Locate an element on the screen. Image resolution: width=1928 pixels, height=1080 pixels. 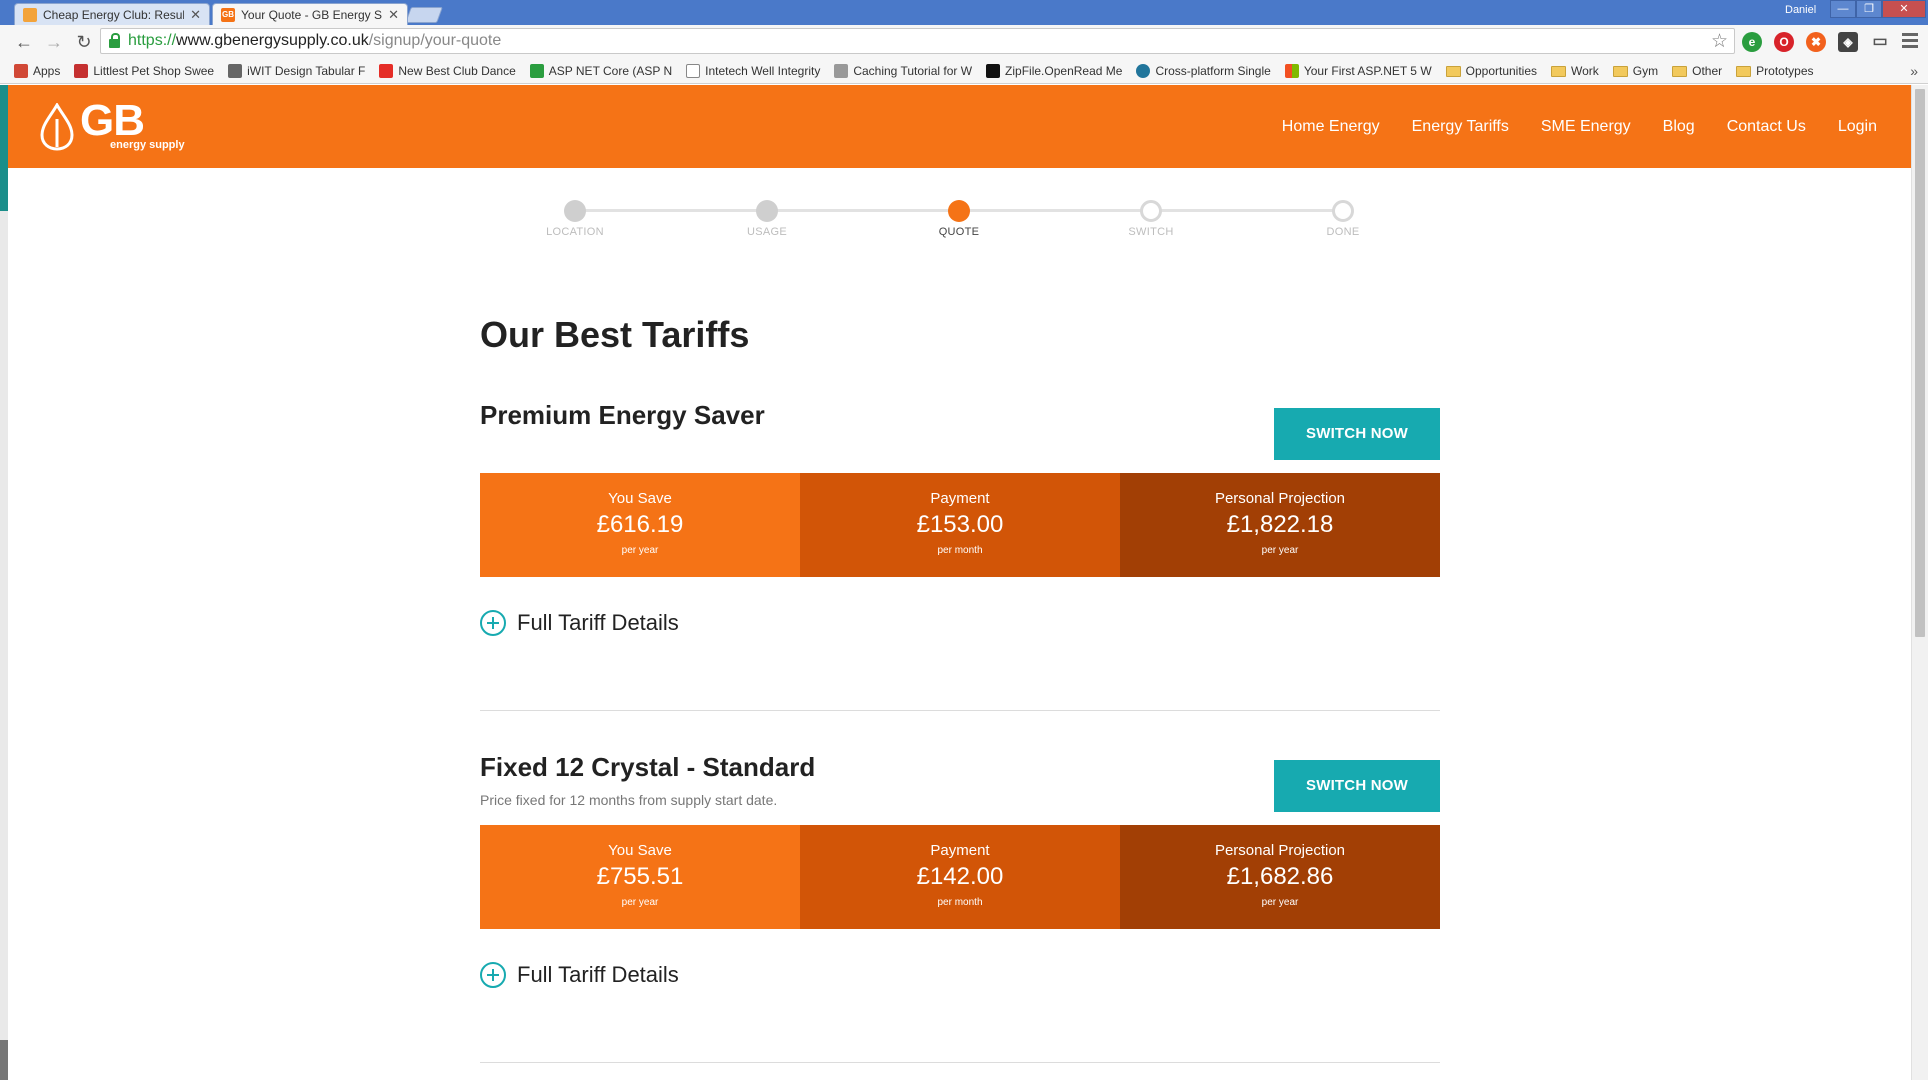
new-tab-button is located at coordinates (424, 15).